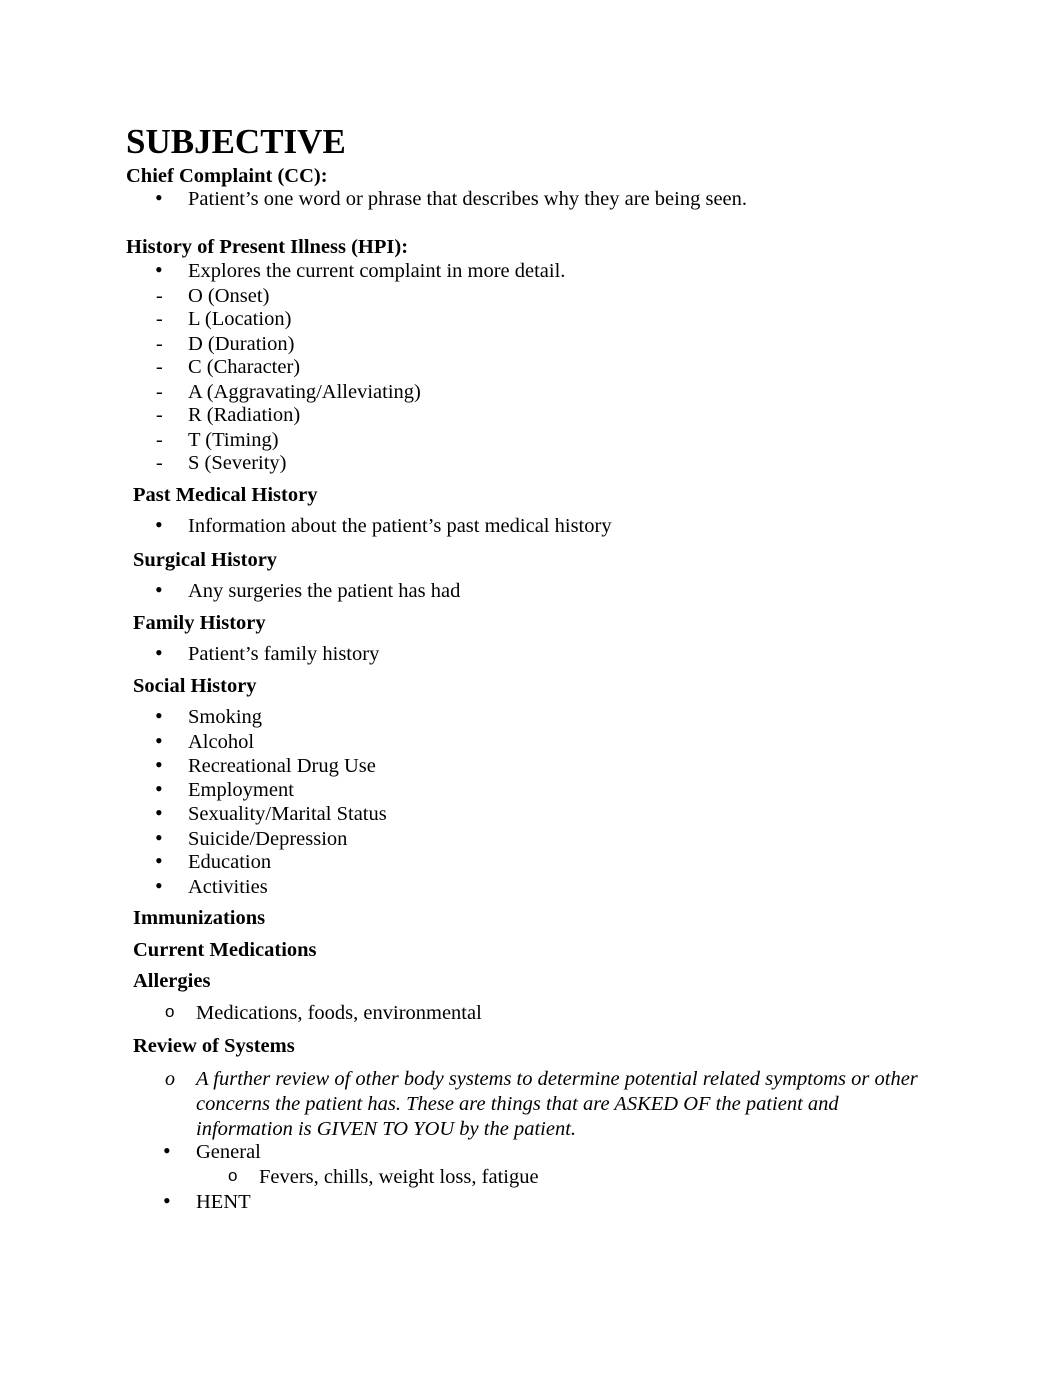 This screenshot has height=1377, width=1062. I want to click on list-item-detail: Fevers, chills, weight loss, fatigue, so click(399, 1177).